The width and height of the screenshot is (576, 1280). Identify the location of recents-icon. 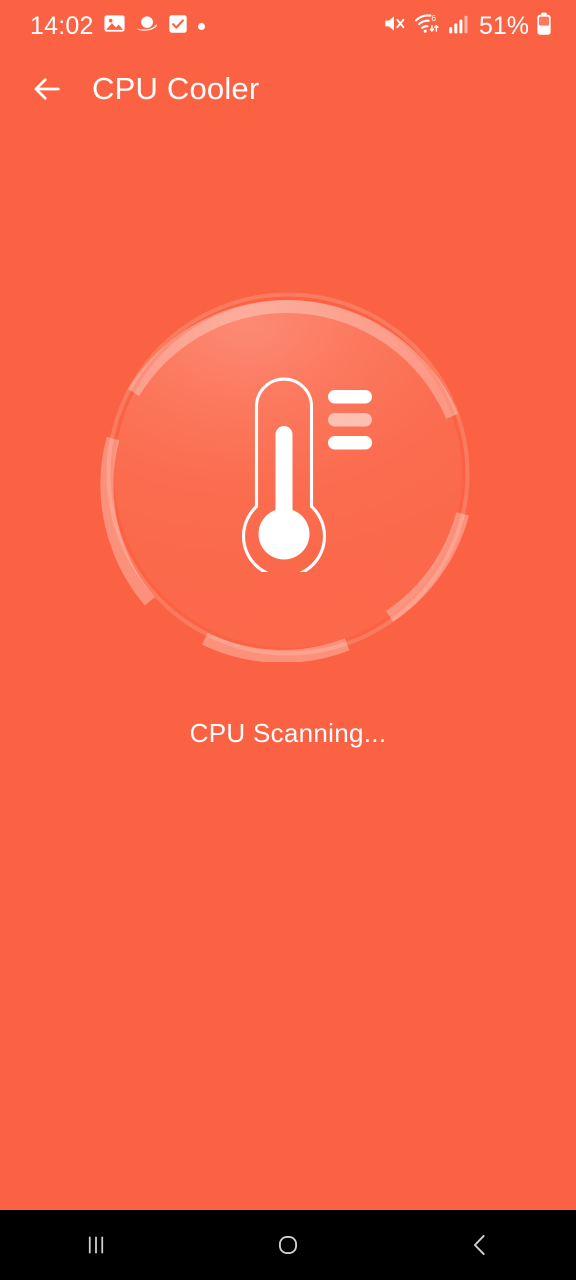
(96, 1245).